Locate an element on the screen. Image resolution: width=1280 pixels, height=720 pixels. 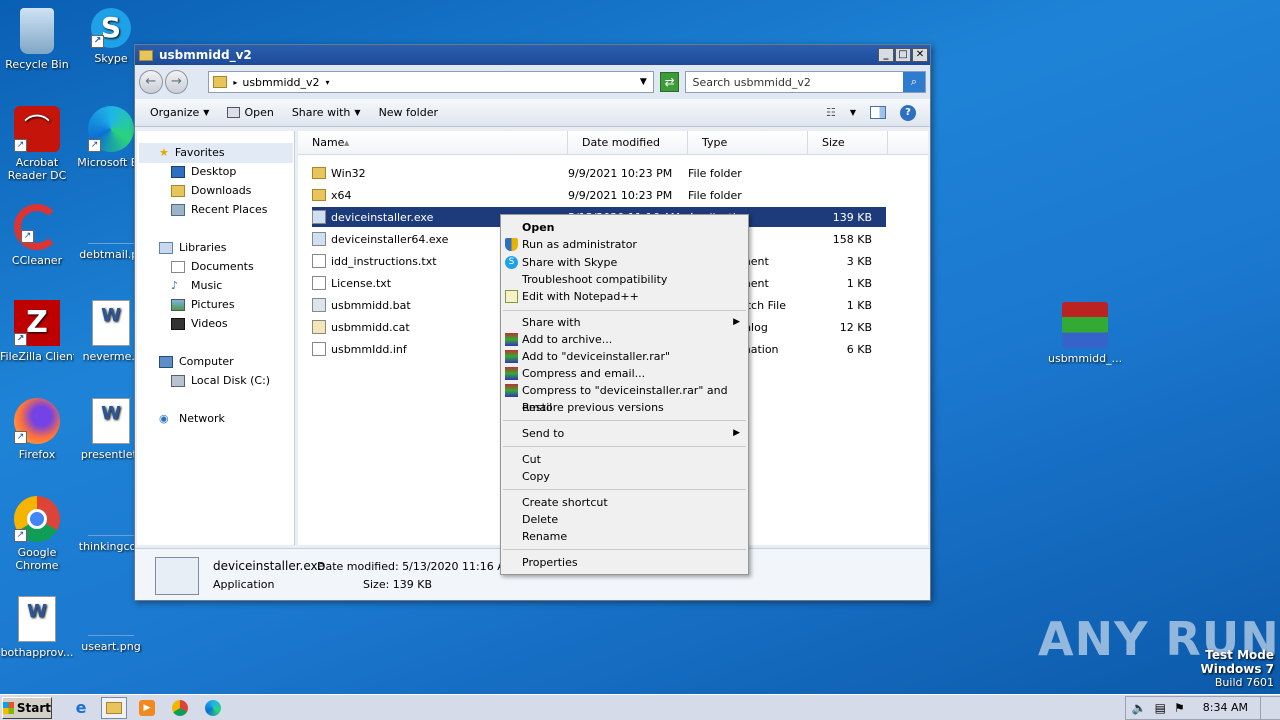
share-with-button: Share with ▼ is located at coordinates (326, 112).